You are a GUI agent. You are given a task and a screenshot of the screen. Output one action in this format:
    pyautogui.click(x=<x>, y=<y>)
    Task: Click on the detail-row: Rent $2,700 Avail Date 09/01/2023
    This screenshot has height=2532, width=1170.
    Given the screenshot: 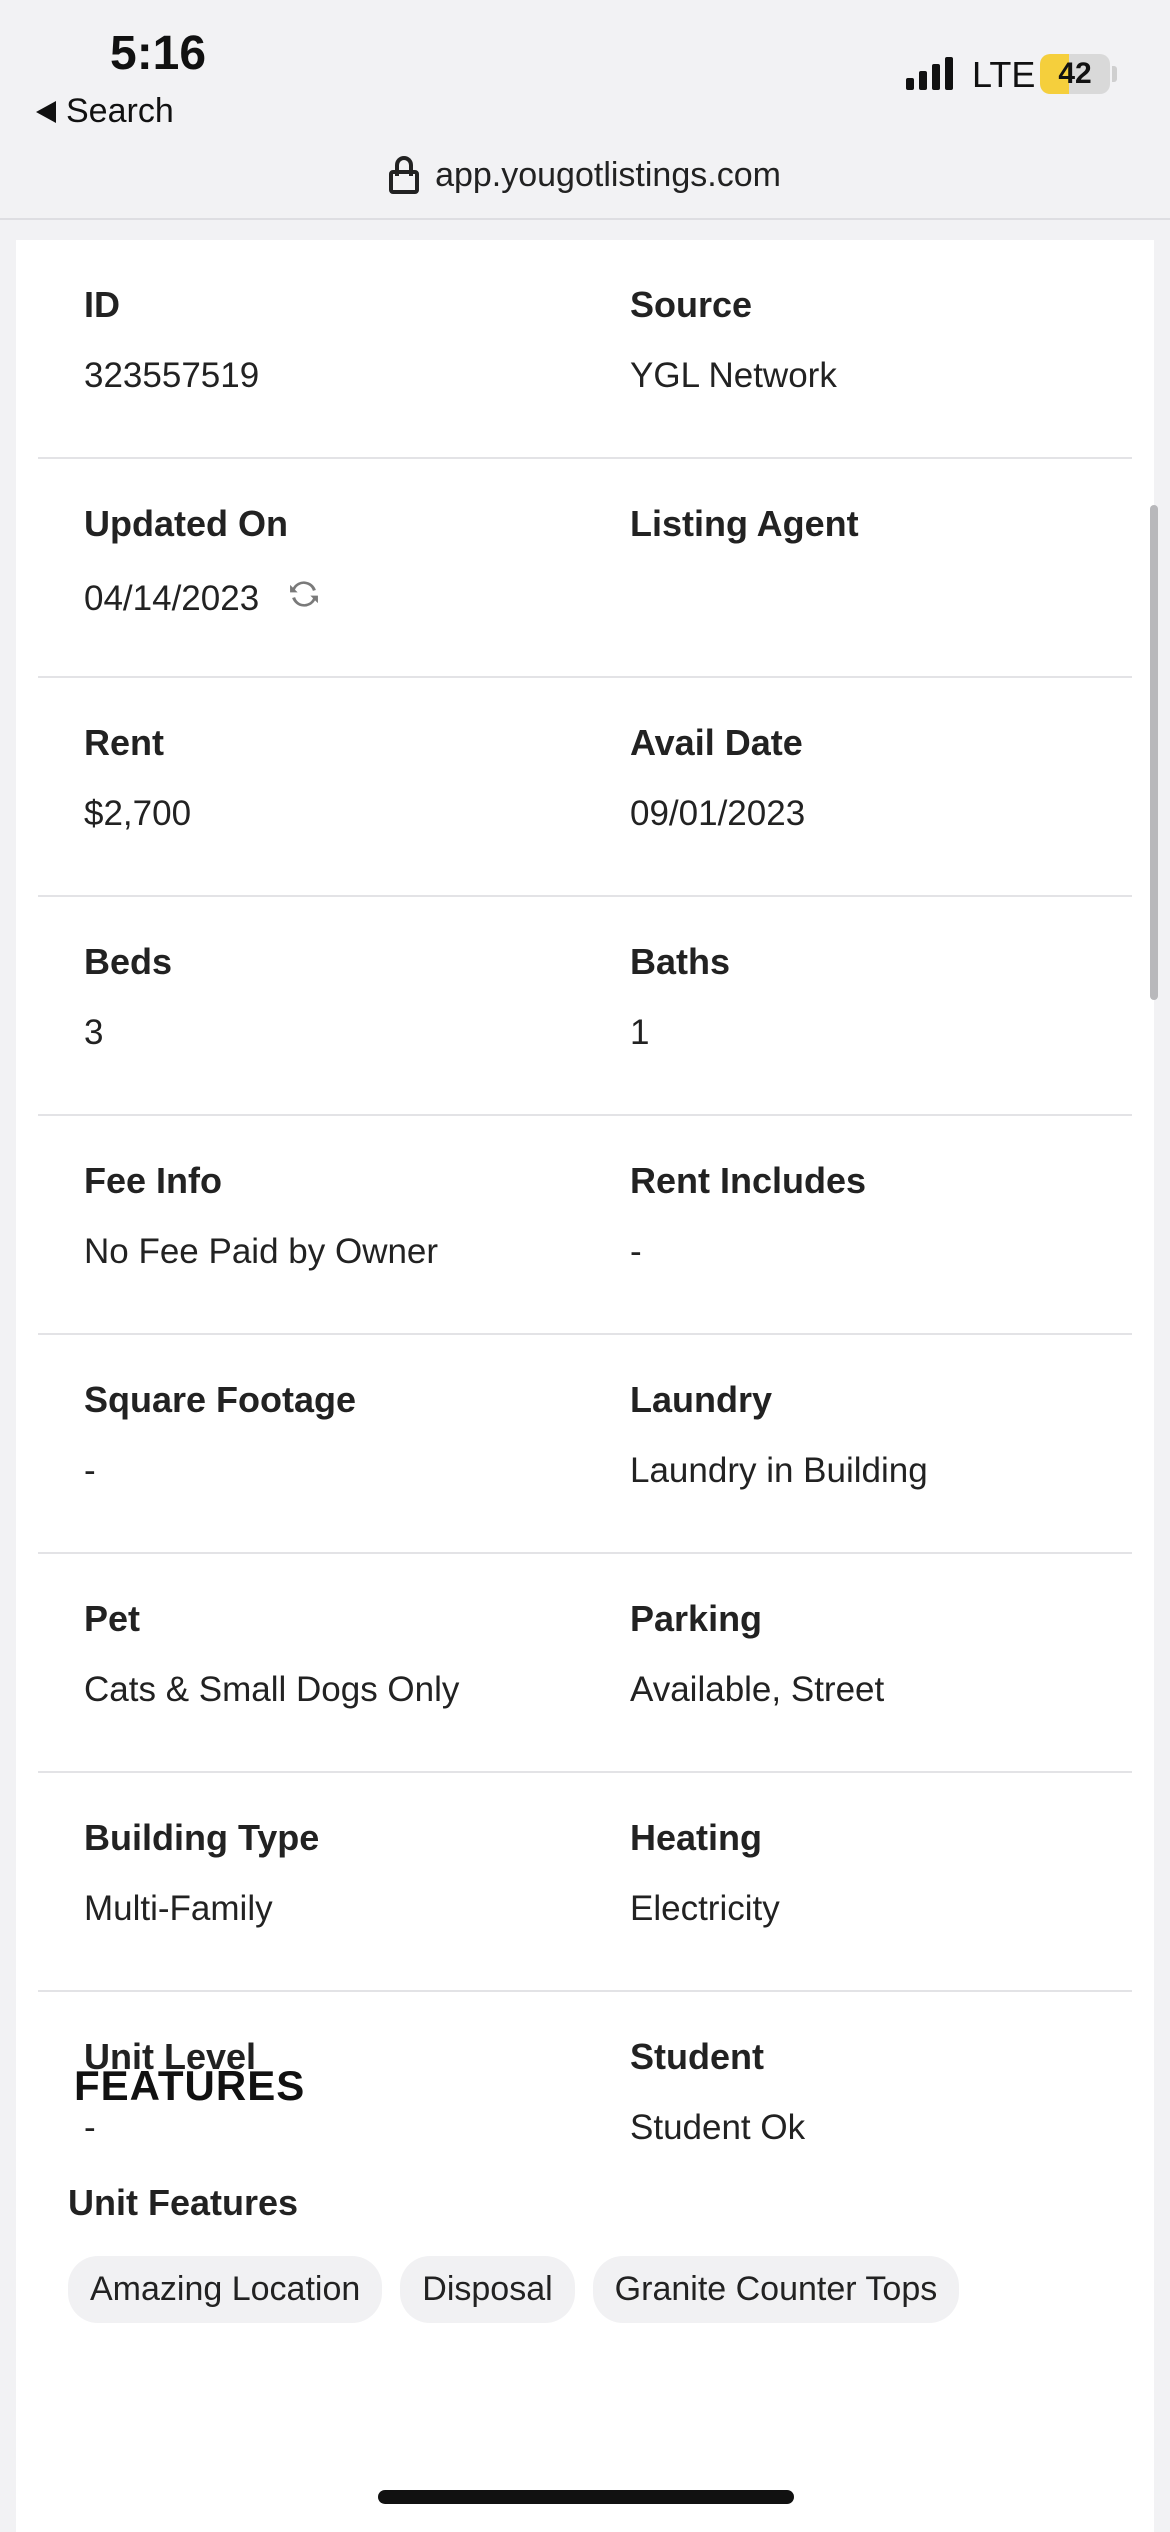 What is the action you would take?
    pyautogui.click(x=585, y=787)
    